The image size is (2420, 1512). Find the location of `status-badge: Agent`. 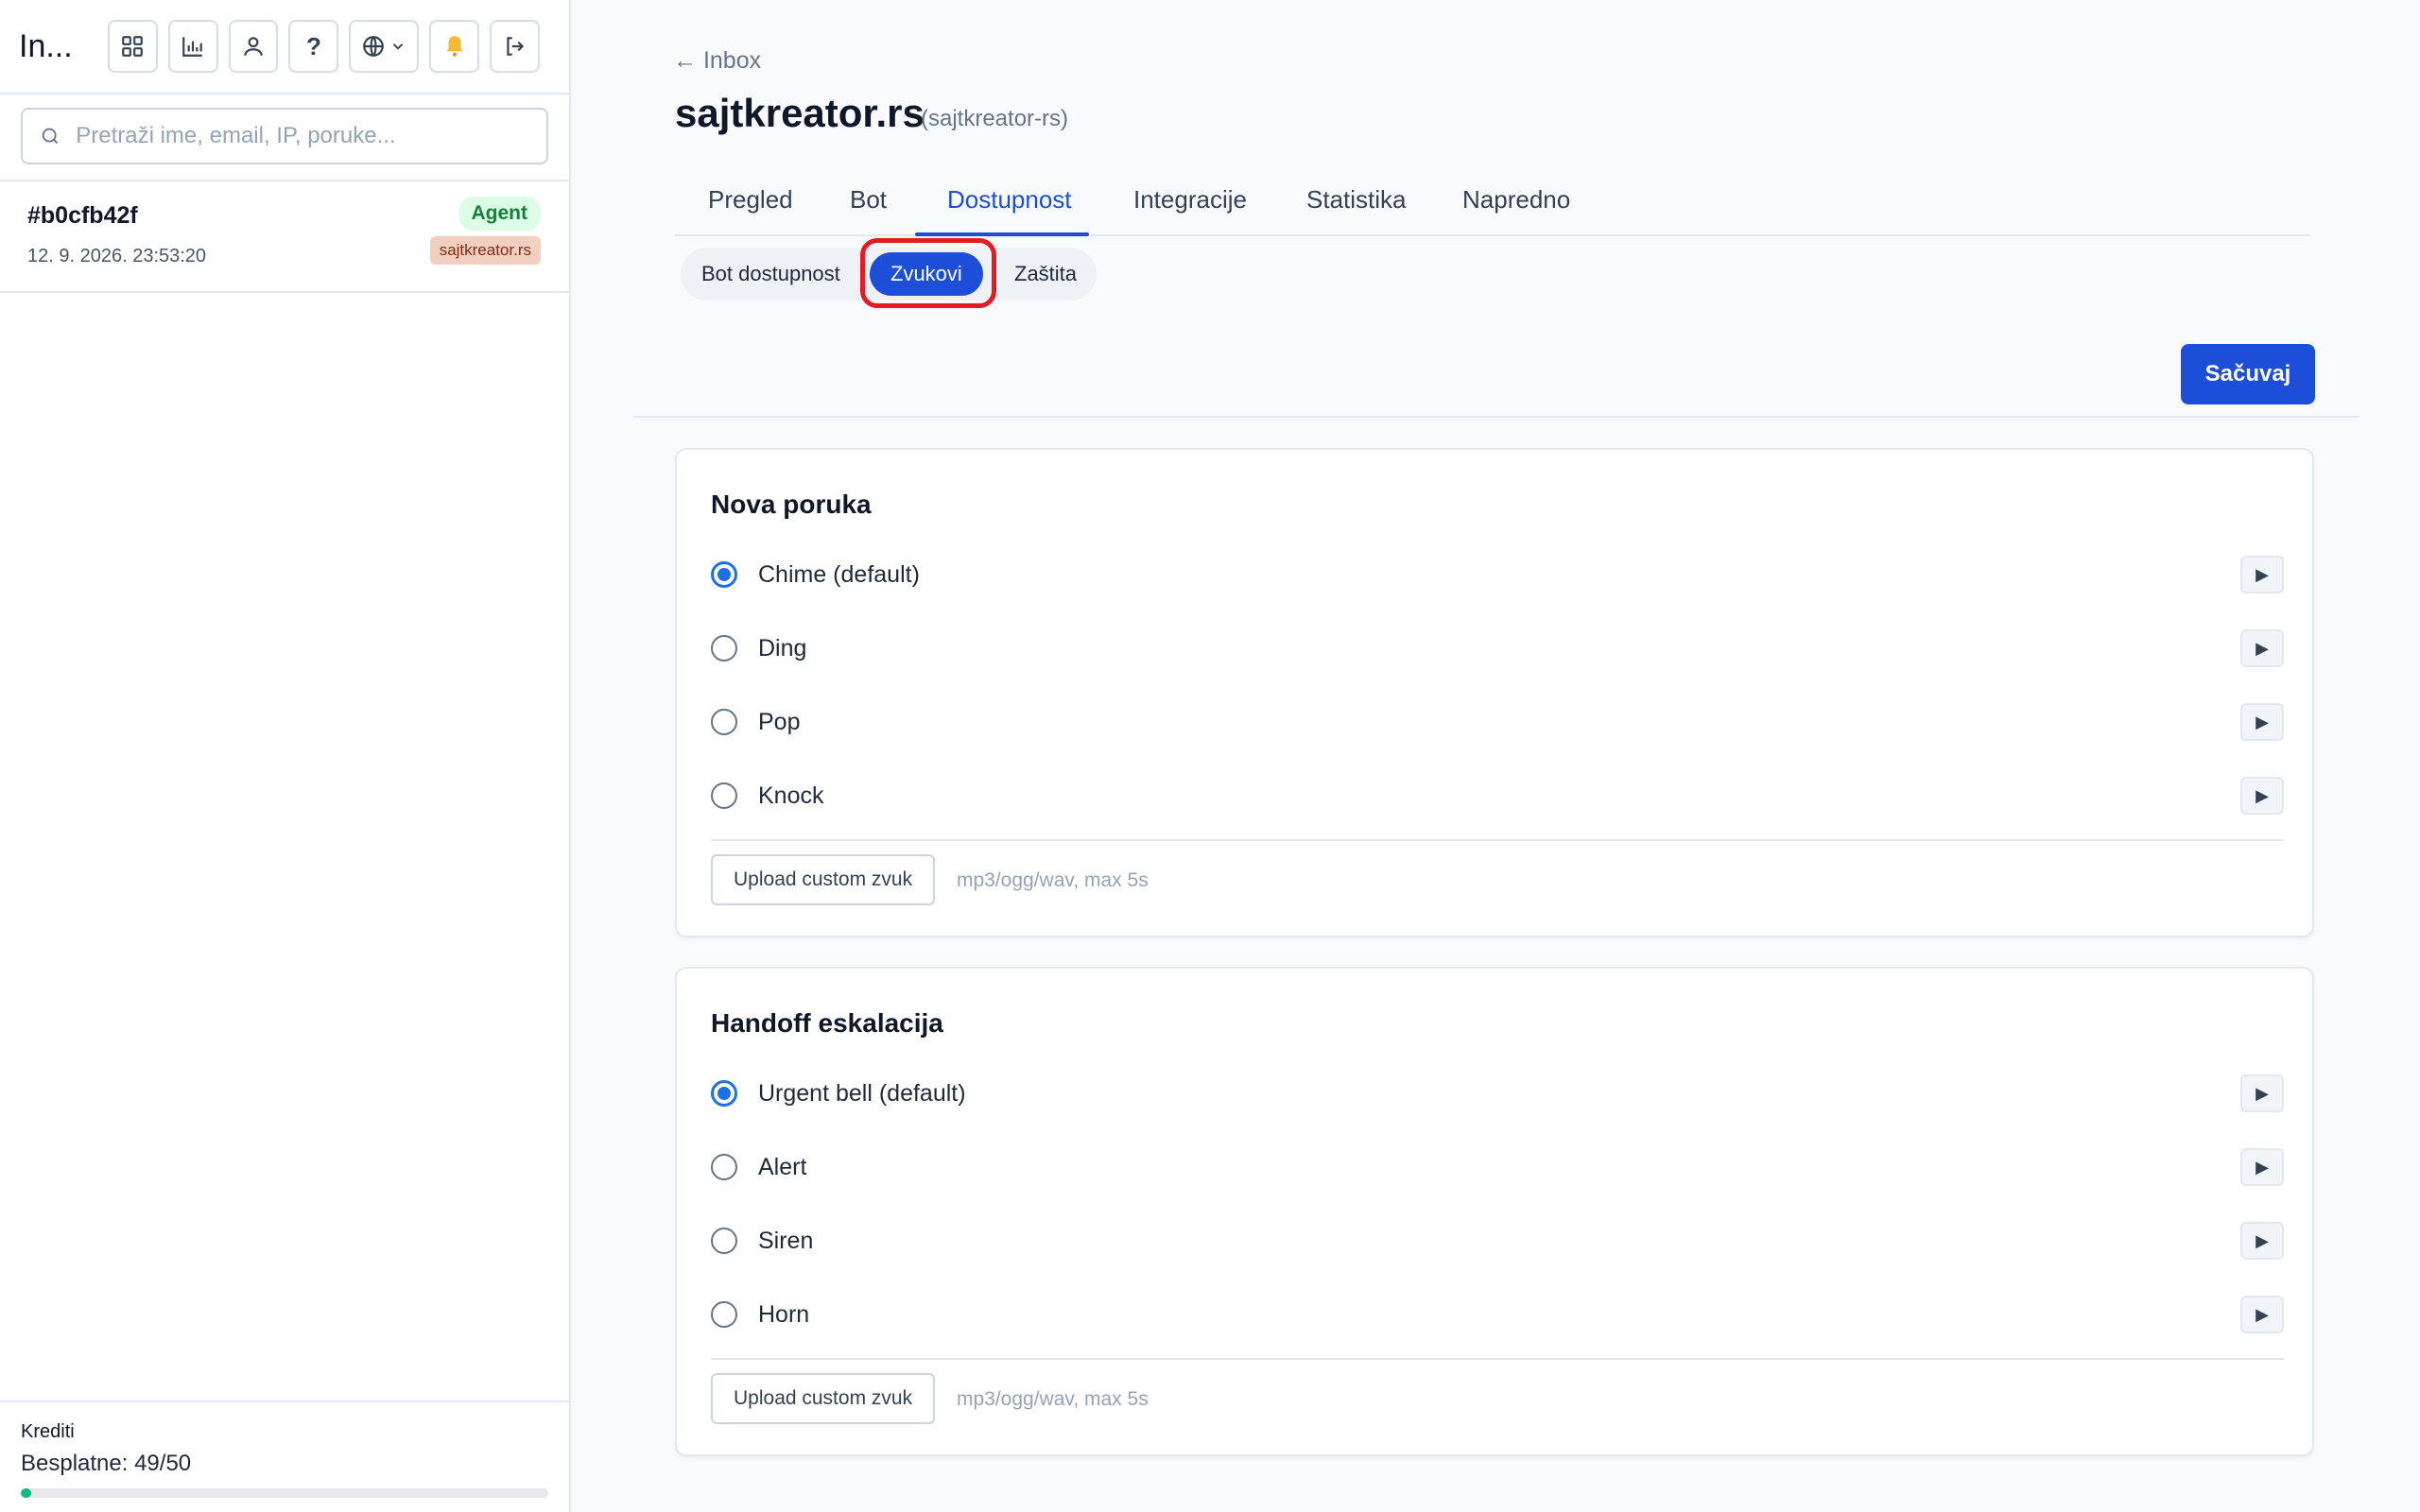

status-badge: Agent is located at coordinates (499, 214).